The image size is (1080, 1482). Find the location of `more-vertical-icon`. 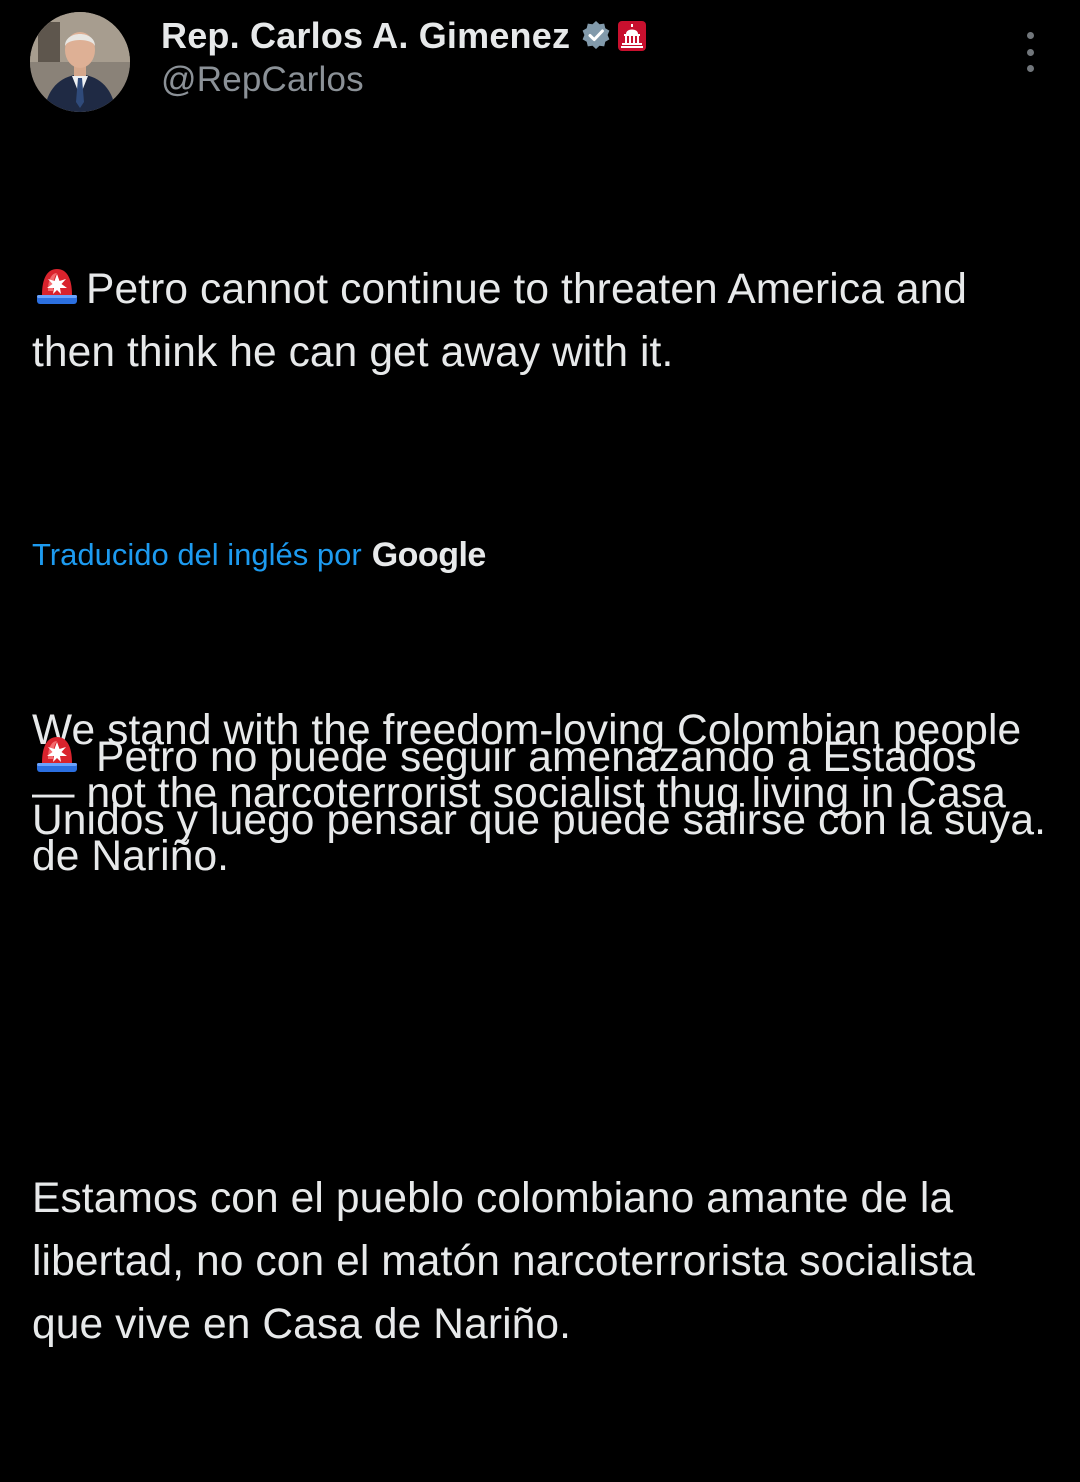

more-vertical-icon is located at coordinates (1030, 52).